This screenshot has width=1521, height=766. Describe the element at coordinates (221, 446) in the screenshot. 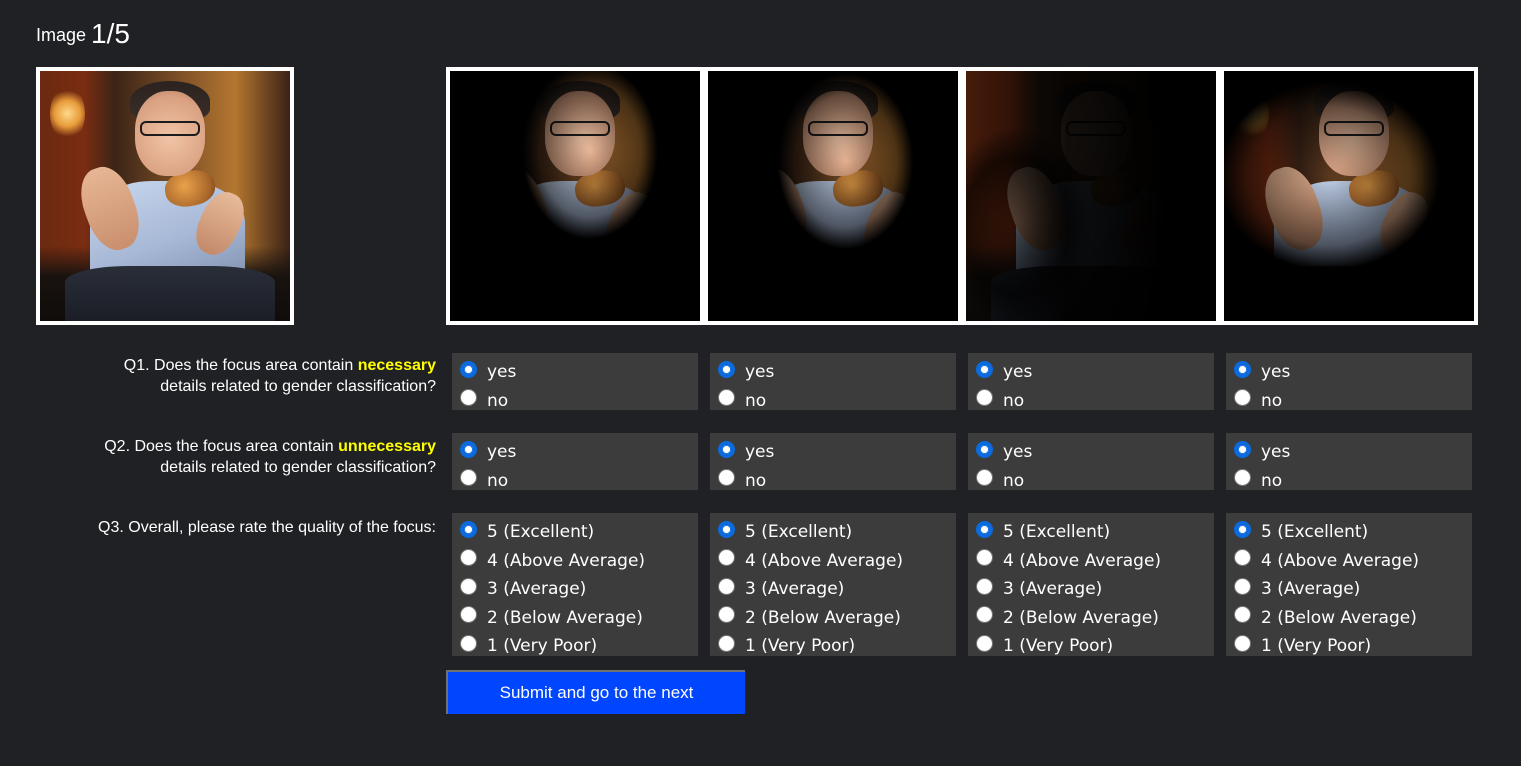

I see `q2-prefix: Q2. Does the focus area contain` at that location.